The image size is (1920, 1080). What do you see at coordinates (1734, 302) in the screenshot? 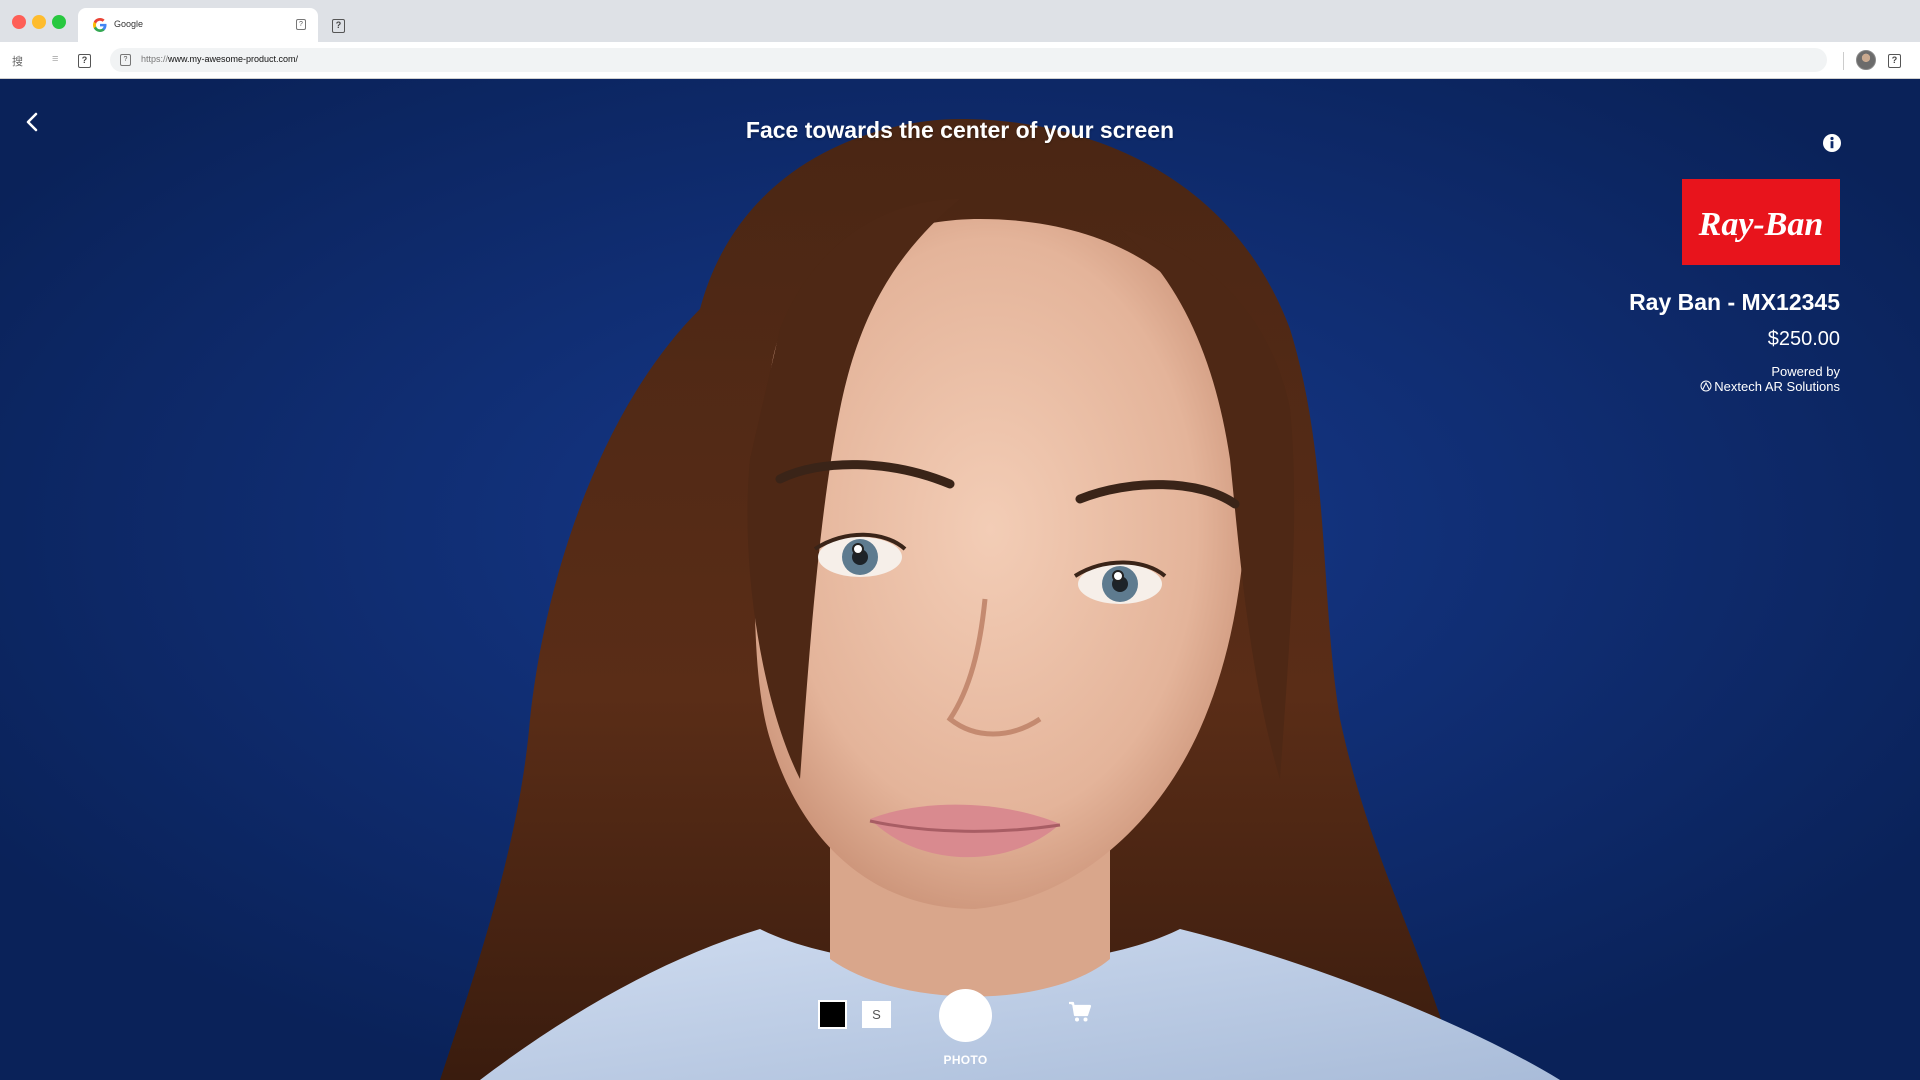
I see `product-name: Ray Ban - MX12345` at bounding box center [1734, 302].